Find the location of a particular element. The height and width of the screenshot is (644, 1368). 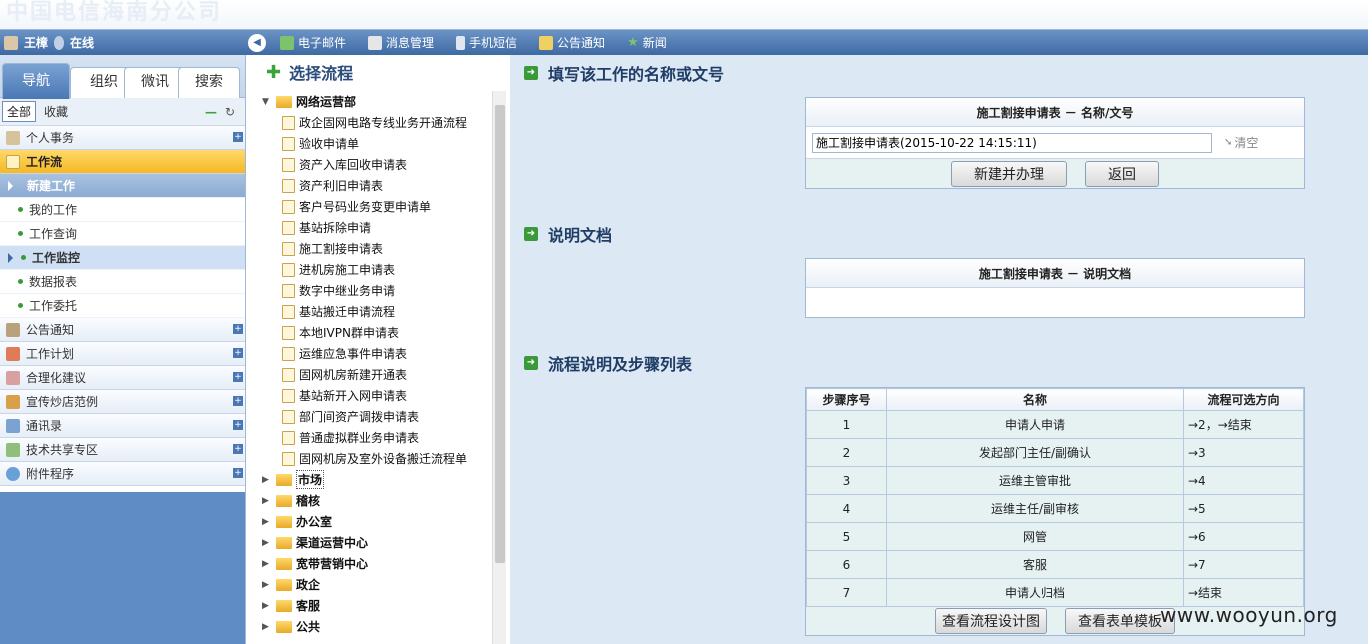

name-box-header: 施工割接申请表 － 名称/文号 is located at coordinates (1055, 112).